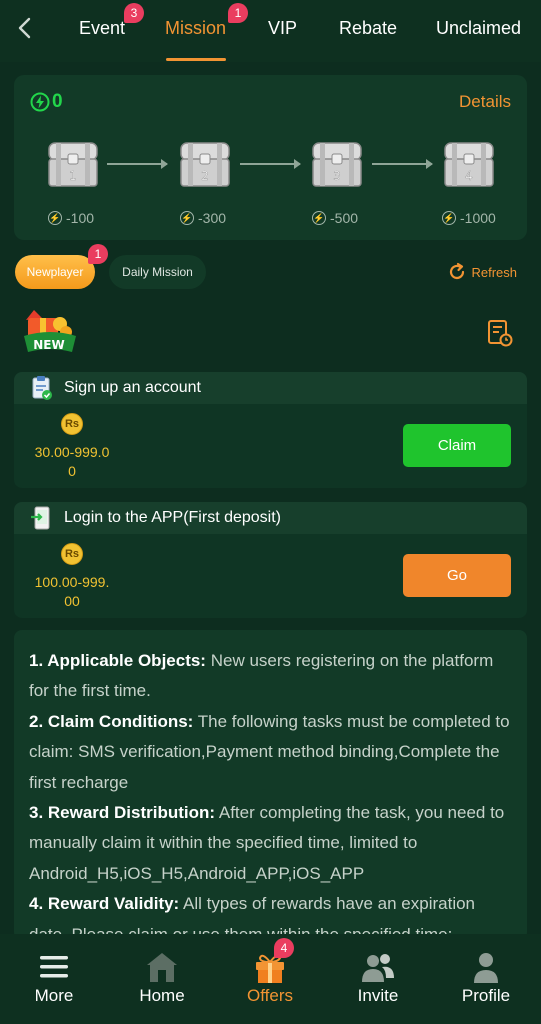 The width and height of the screenshot is (541, 1024). I want to click on newplayer-badge: 1, so click(98, 254).